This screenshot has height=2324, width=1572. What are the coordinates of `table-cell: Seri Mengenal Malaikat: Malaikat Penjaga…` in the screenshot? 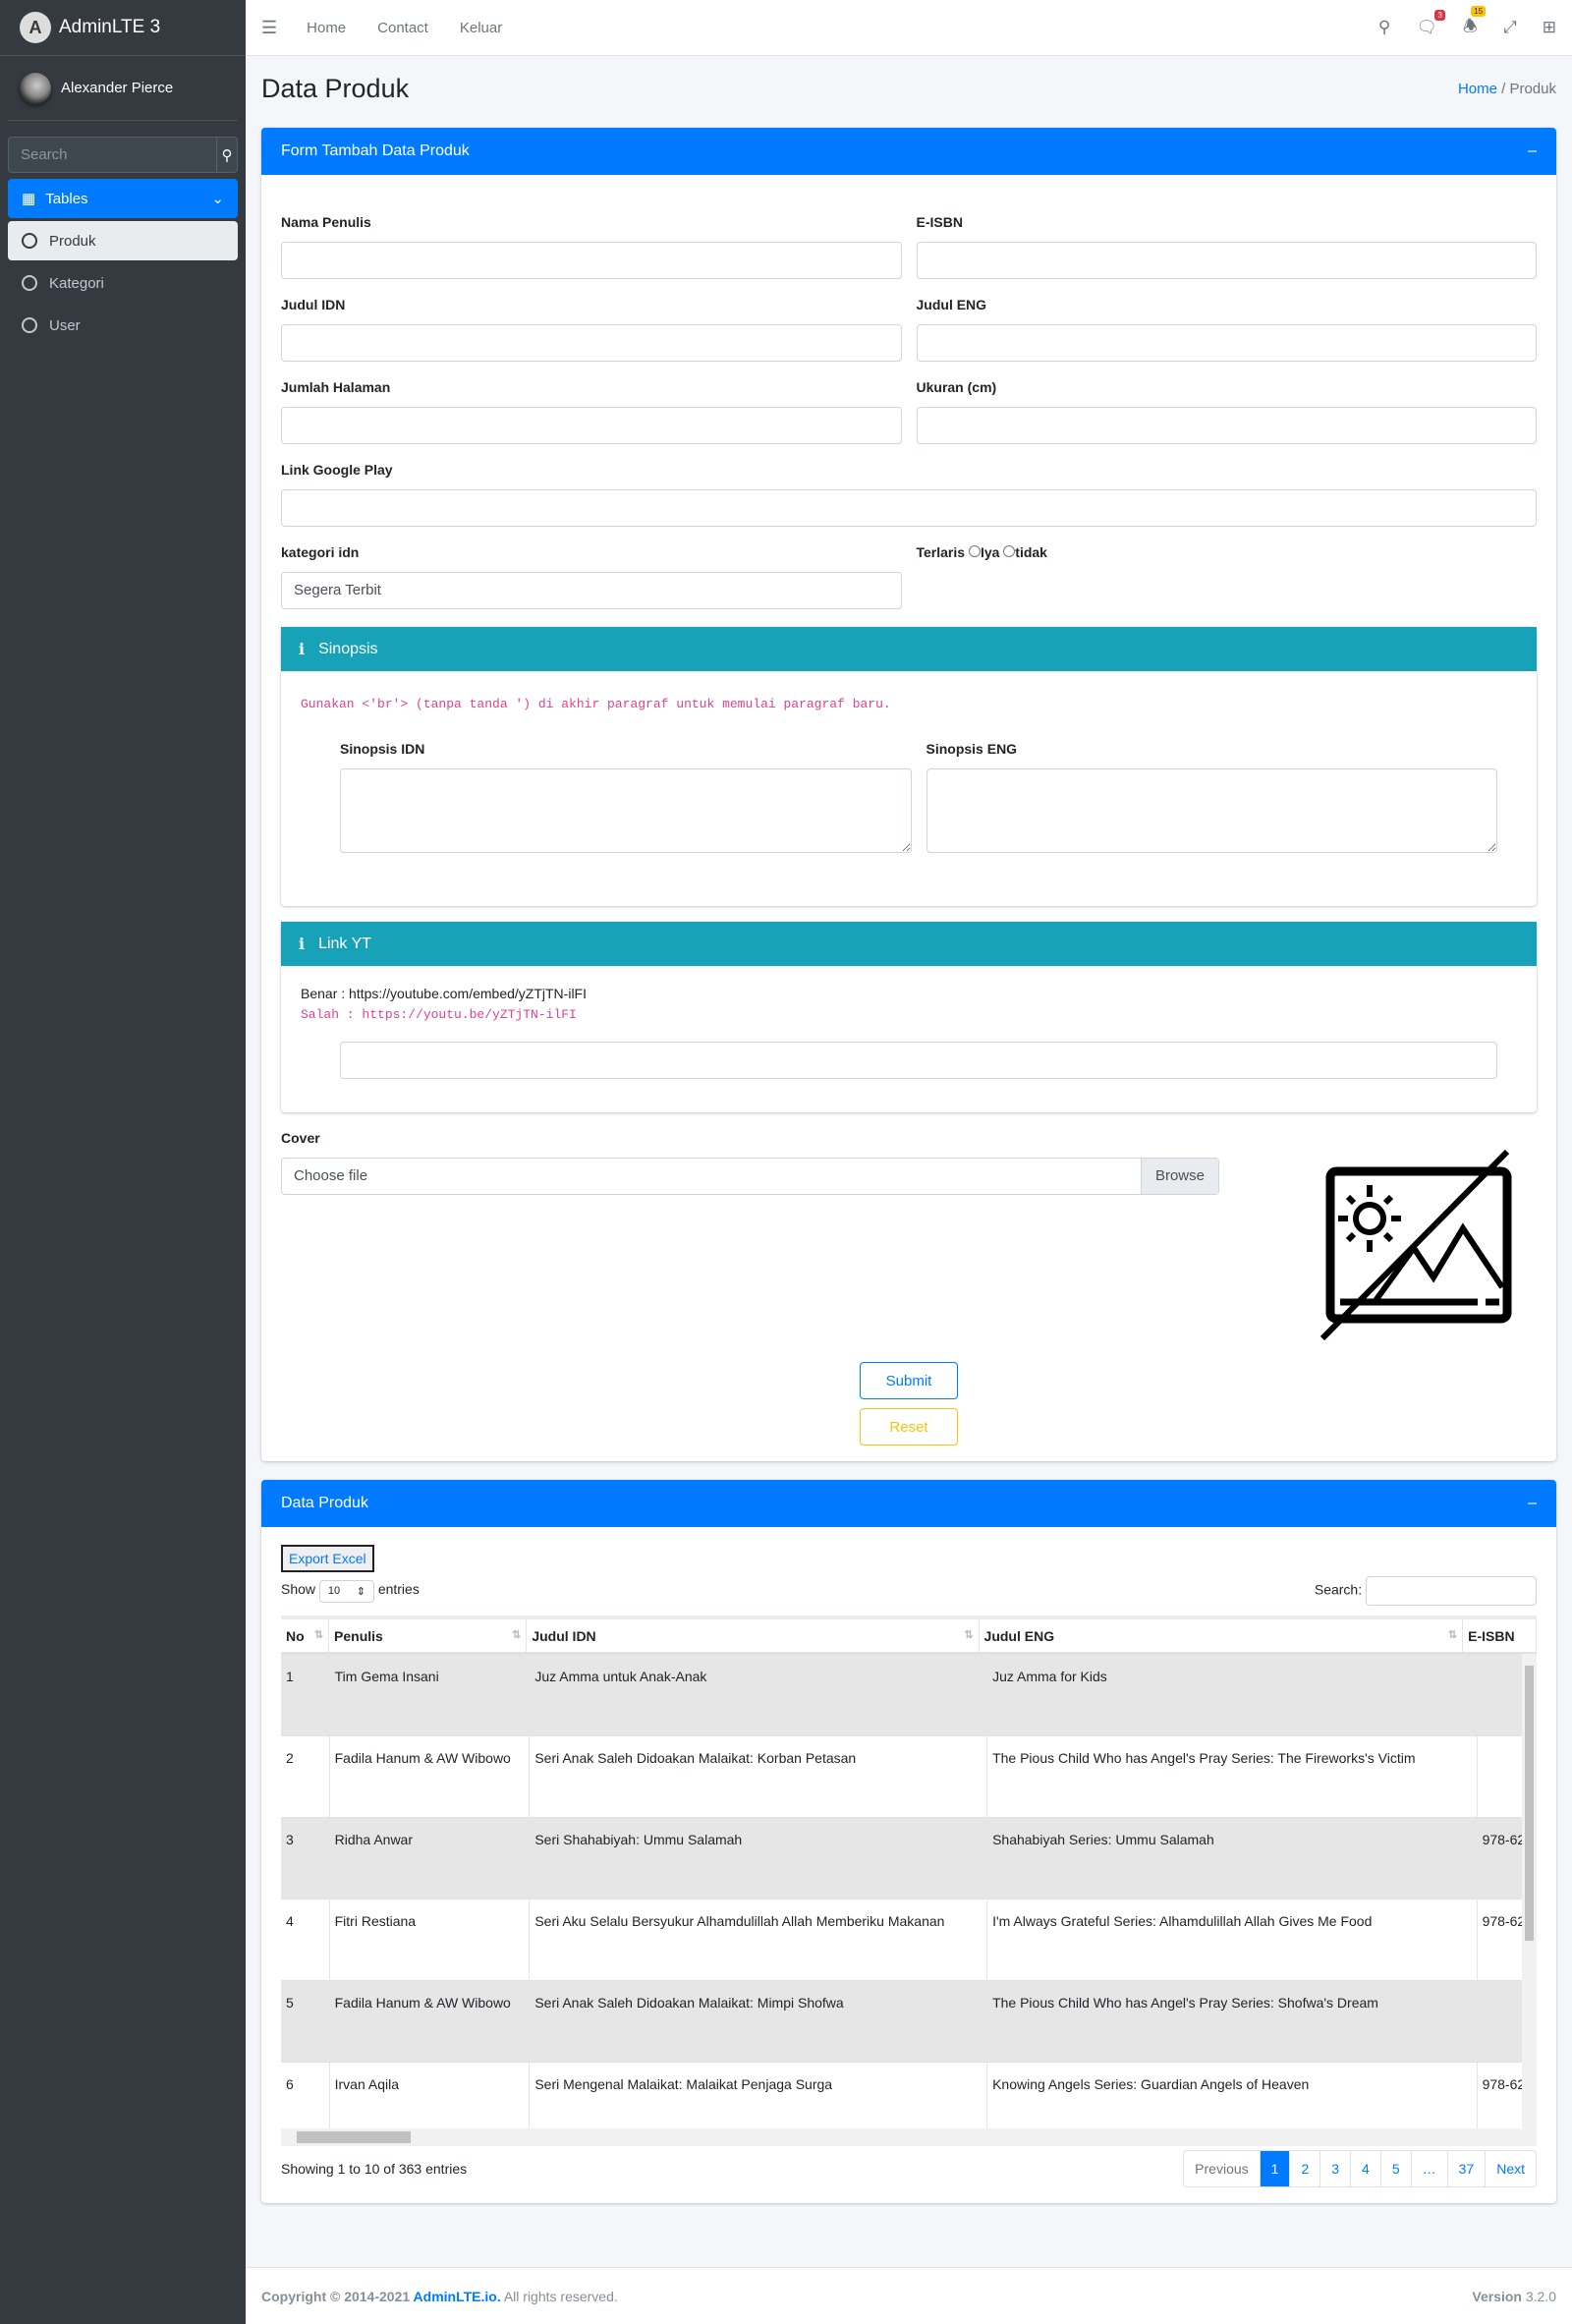 It's located at (758, 2095).